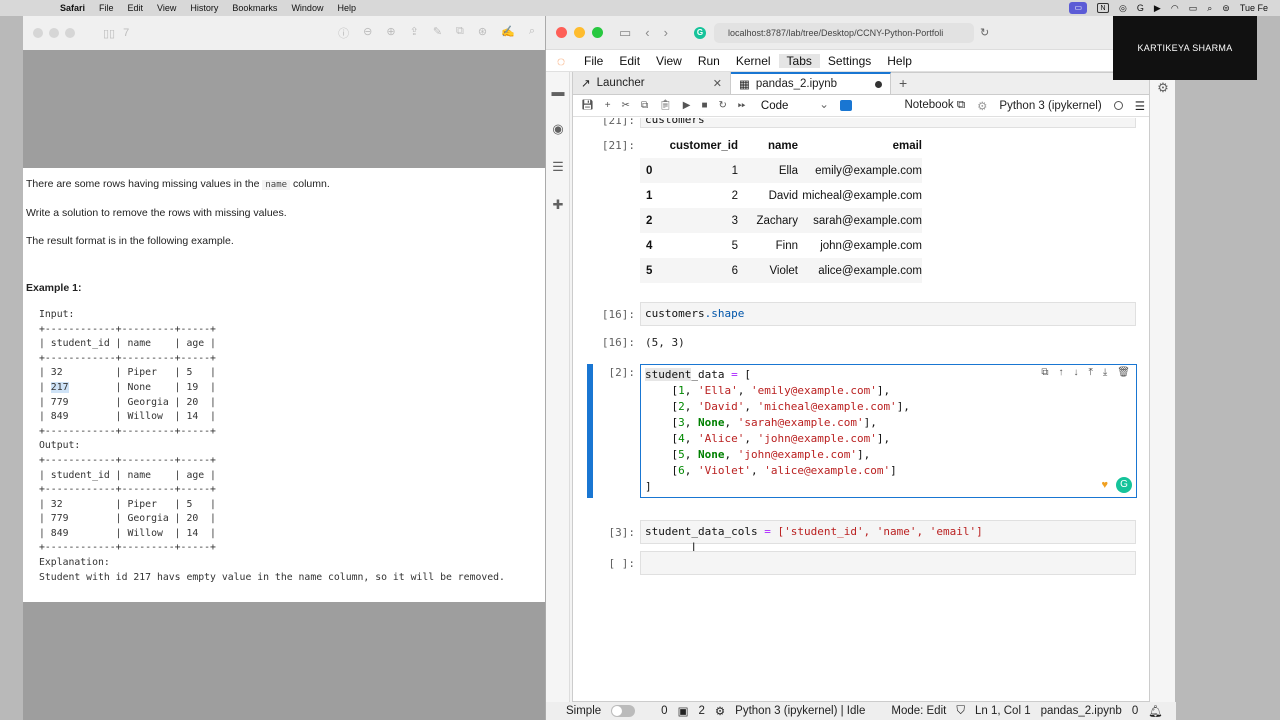 The image size is (1280, 720). What do you see at coordinates (367, 33) in the screenshot?
I see `zoom-out-icon: ⊖` at bounding box center [367, 33].